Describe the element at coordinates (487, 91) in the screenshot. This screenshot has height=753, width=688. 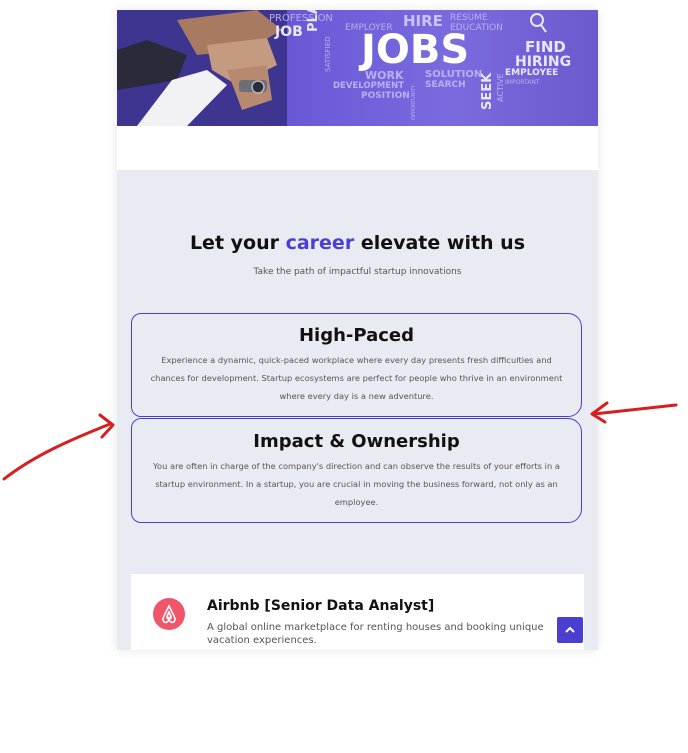
I see `hero-word: SEEK` at that location.